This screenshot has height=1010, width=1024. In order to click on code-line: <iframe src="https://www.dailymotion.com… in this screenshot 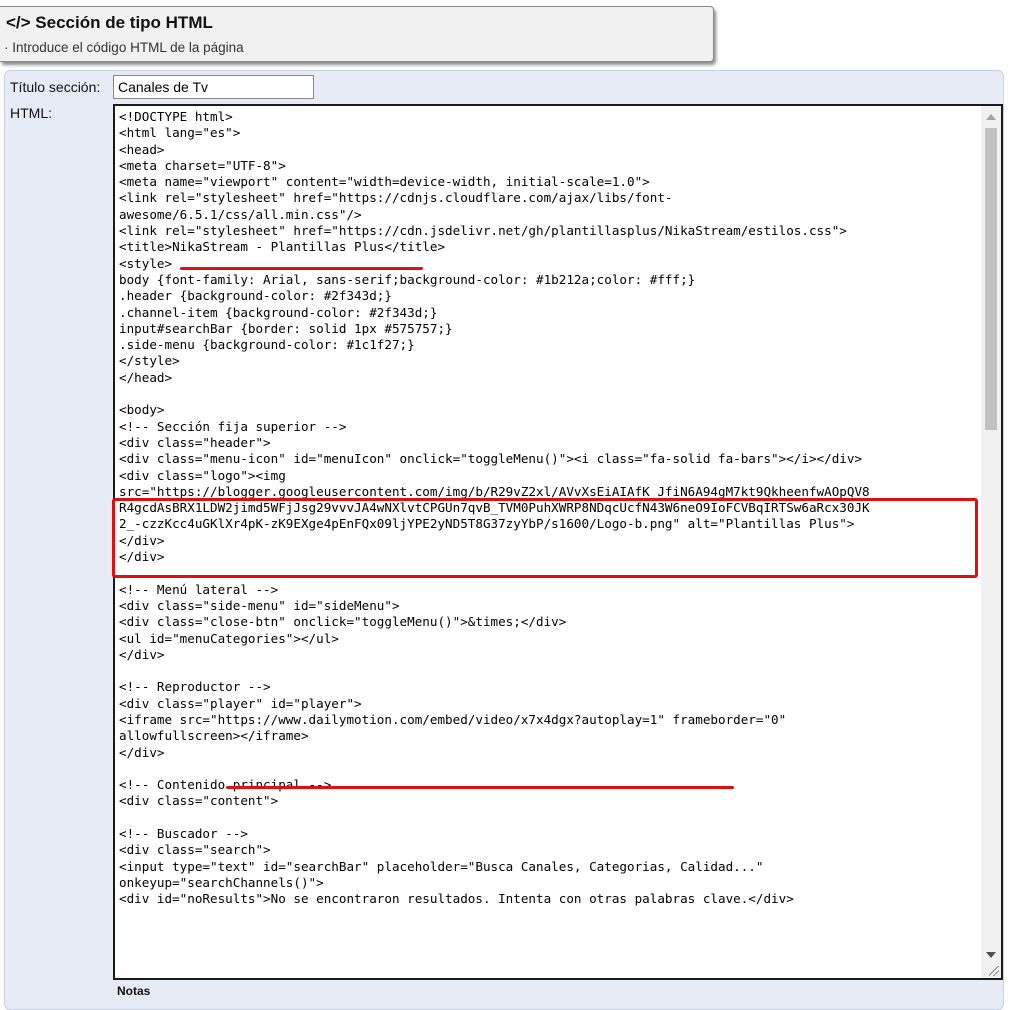, I will do `click(453, 719)`.